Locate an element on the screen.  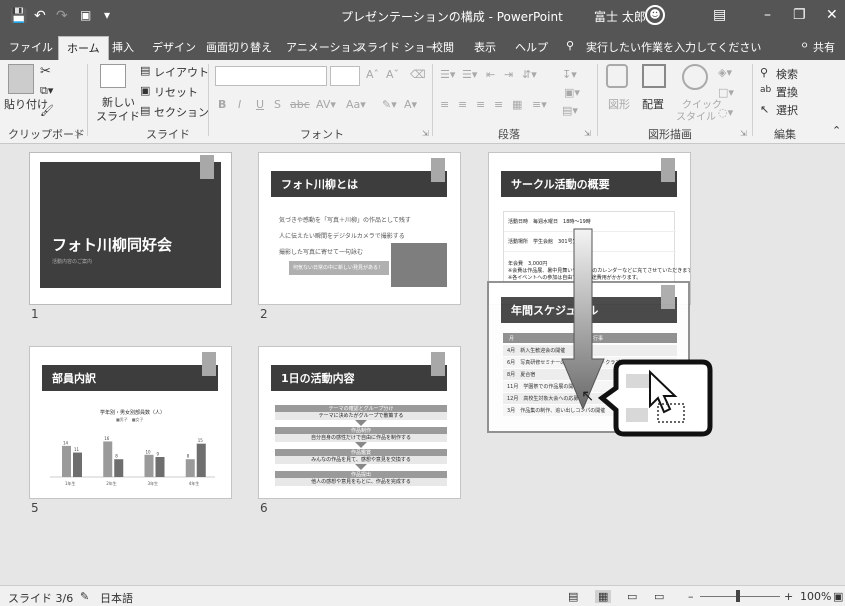
find-button: 検索 is located at coordinates (787, 74).